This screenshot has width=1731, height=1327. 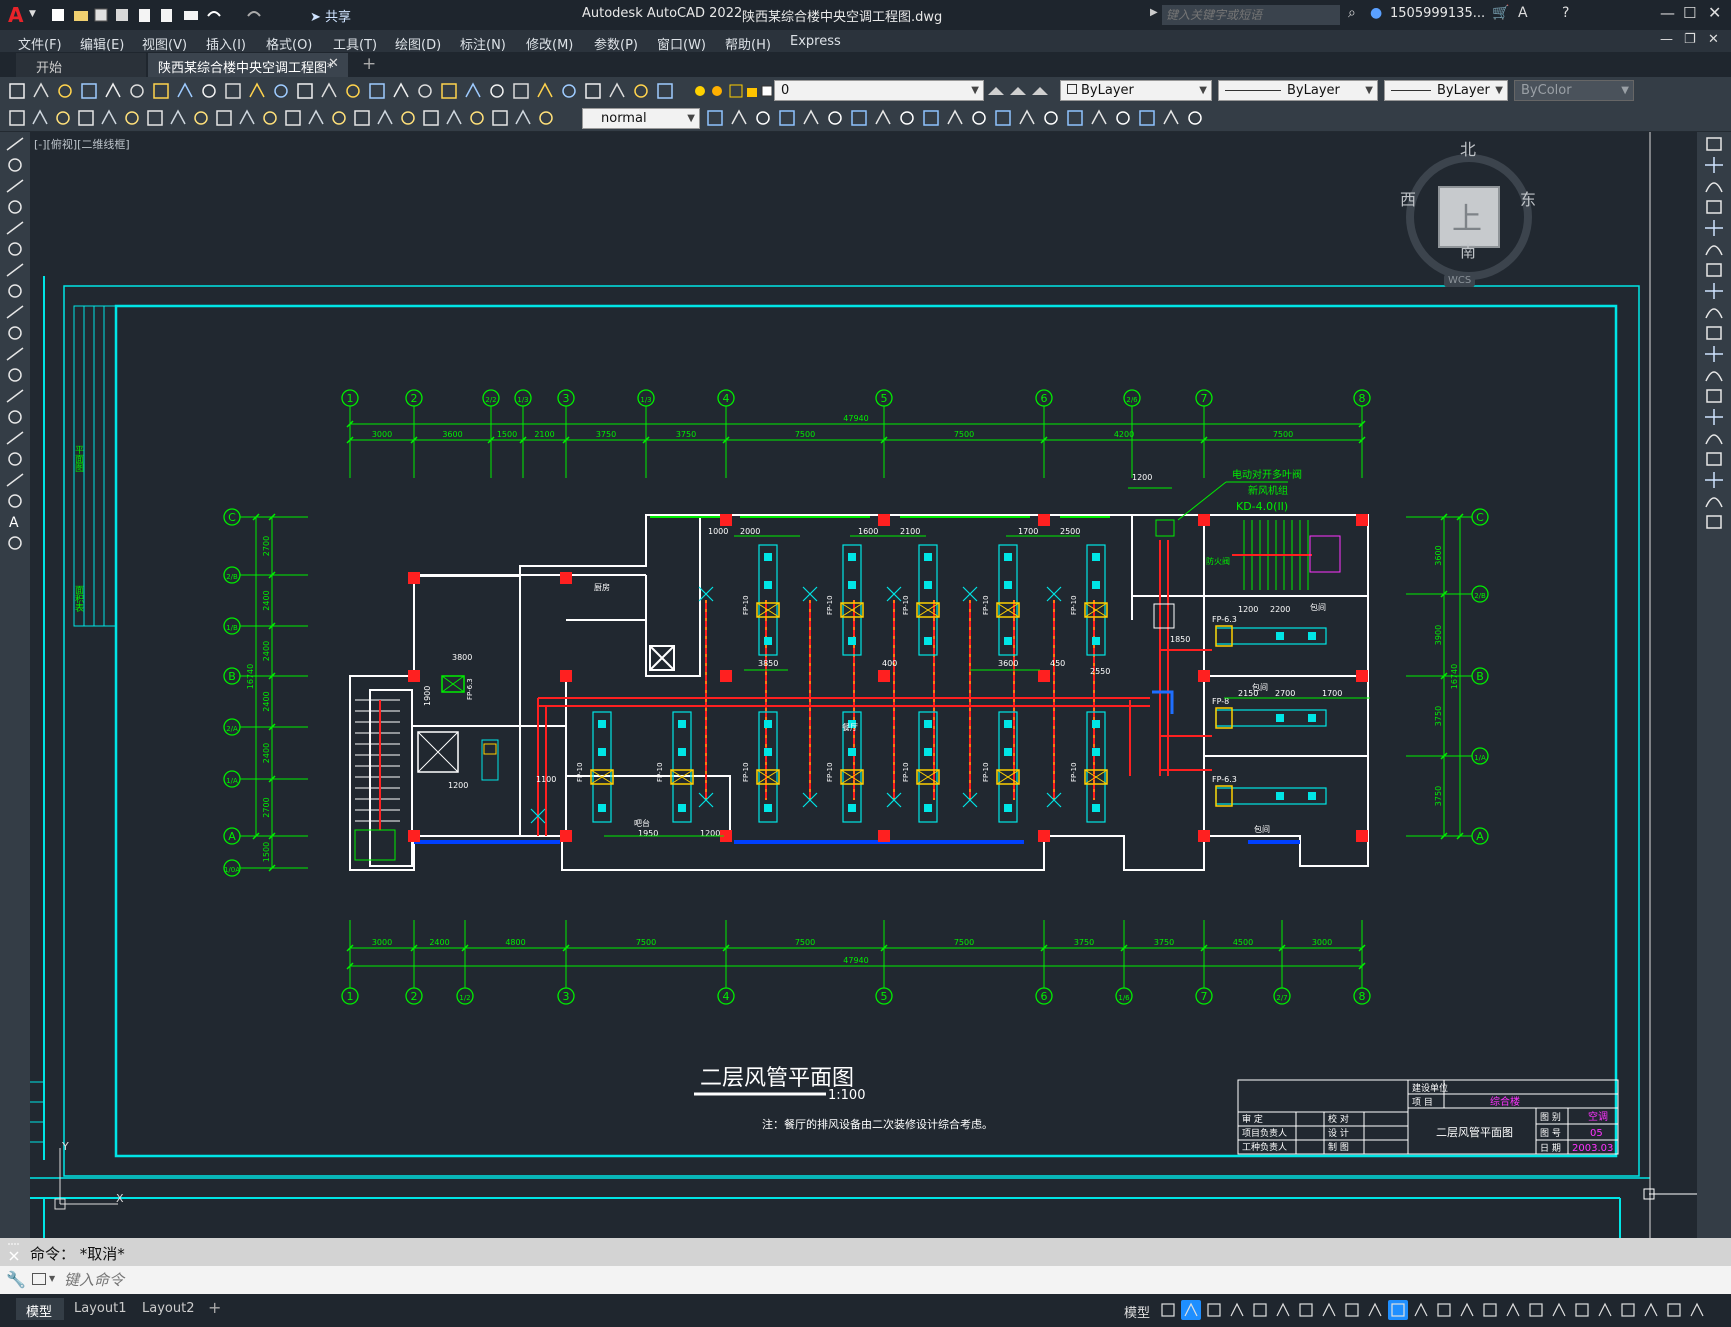 What do you see at coordinates (355, 43) in the screenshot?
I see `menu-tools: 工具(T)` at bounding box center [355, 43].